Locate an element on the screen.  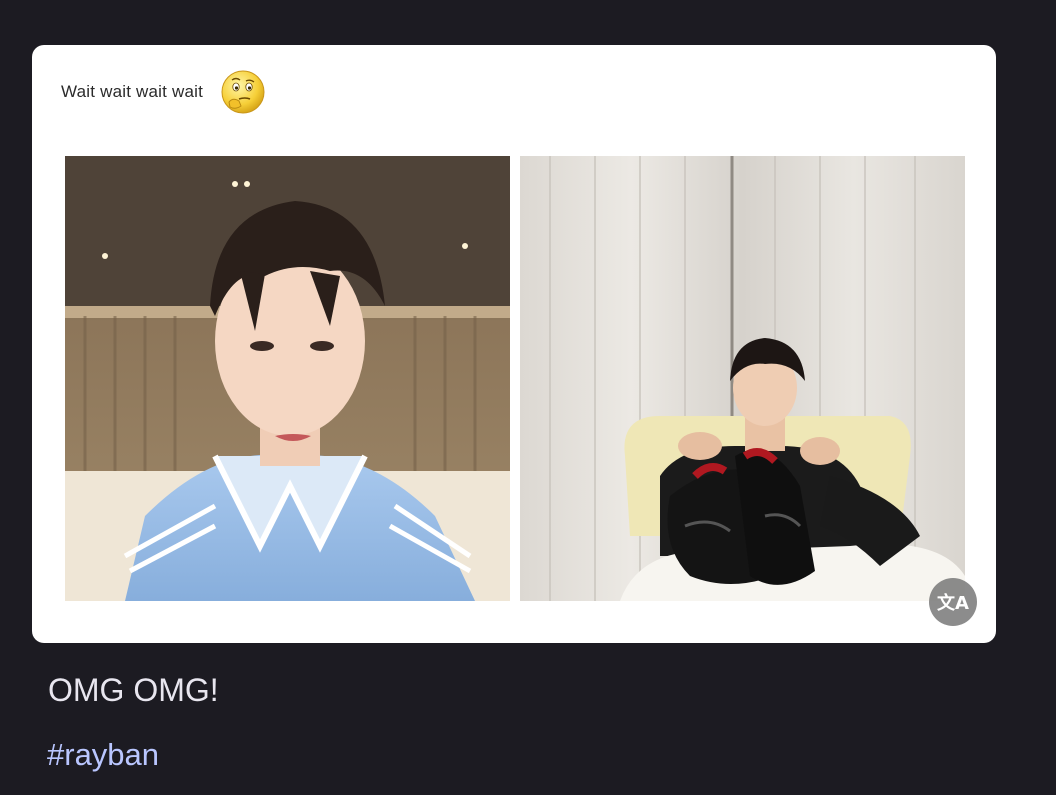
translate-icon: 文A is located at coordinates (953, 603).